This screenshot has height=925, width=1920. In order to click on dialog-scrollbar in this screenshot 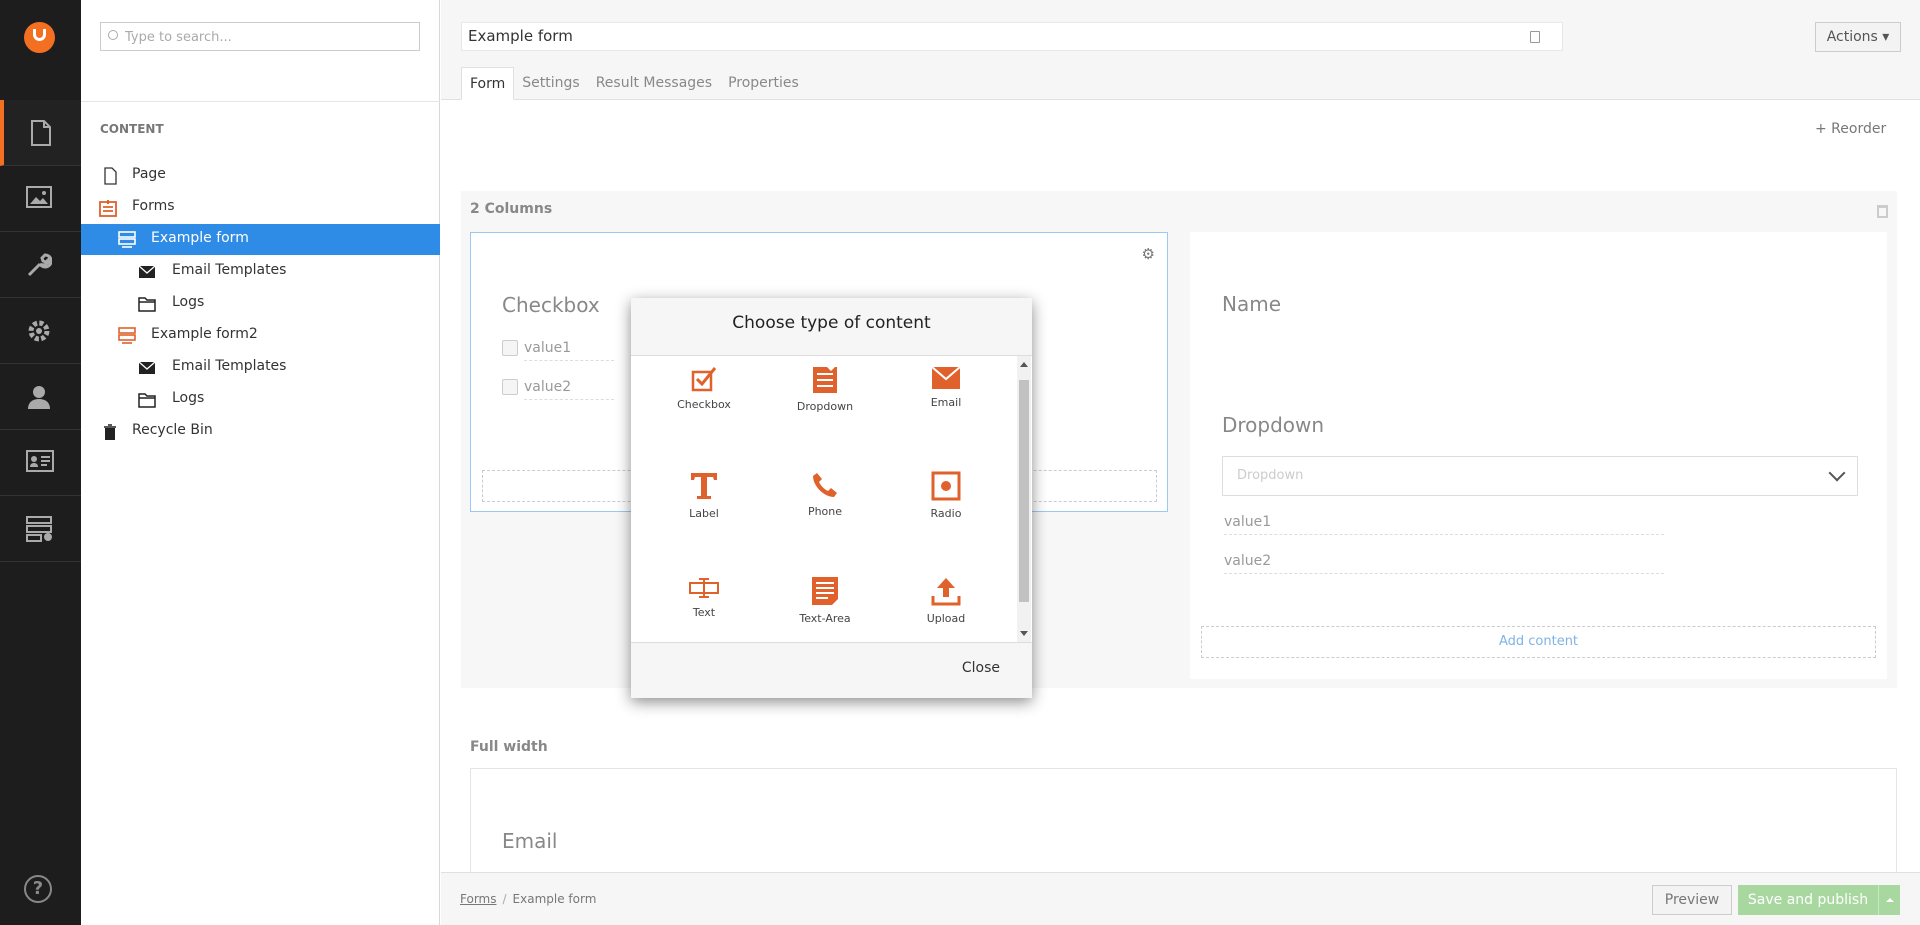, I will do `click(1024, 499)`.